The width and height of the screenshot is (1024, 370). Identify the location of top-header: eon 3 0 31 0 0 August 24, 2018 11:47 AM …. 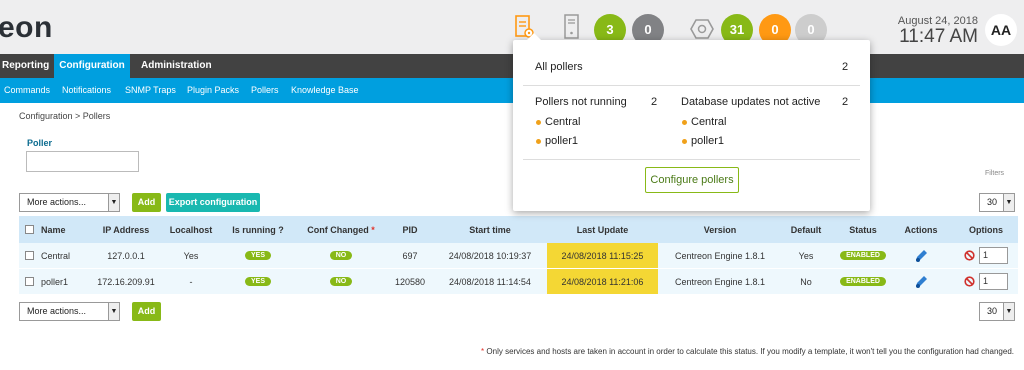
(512, 27).